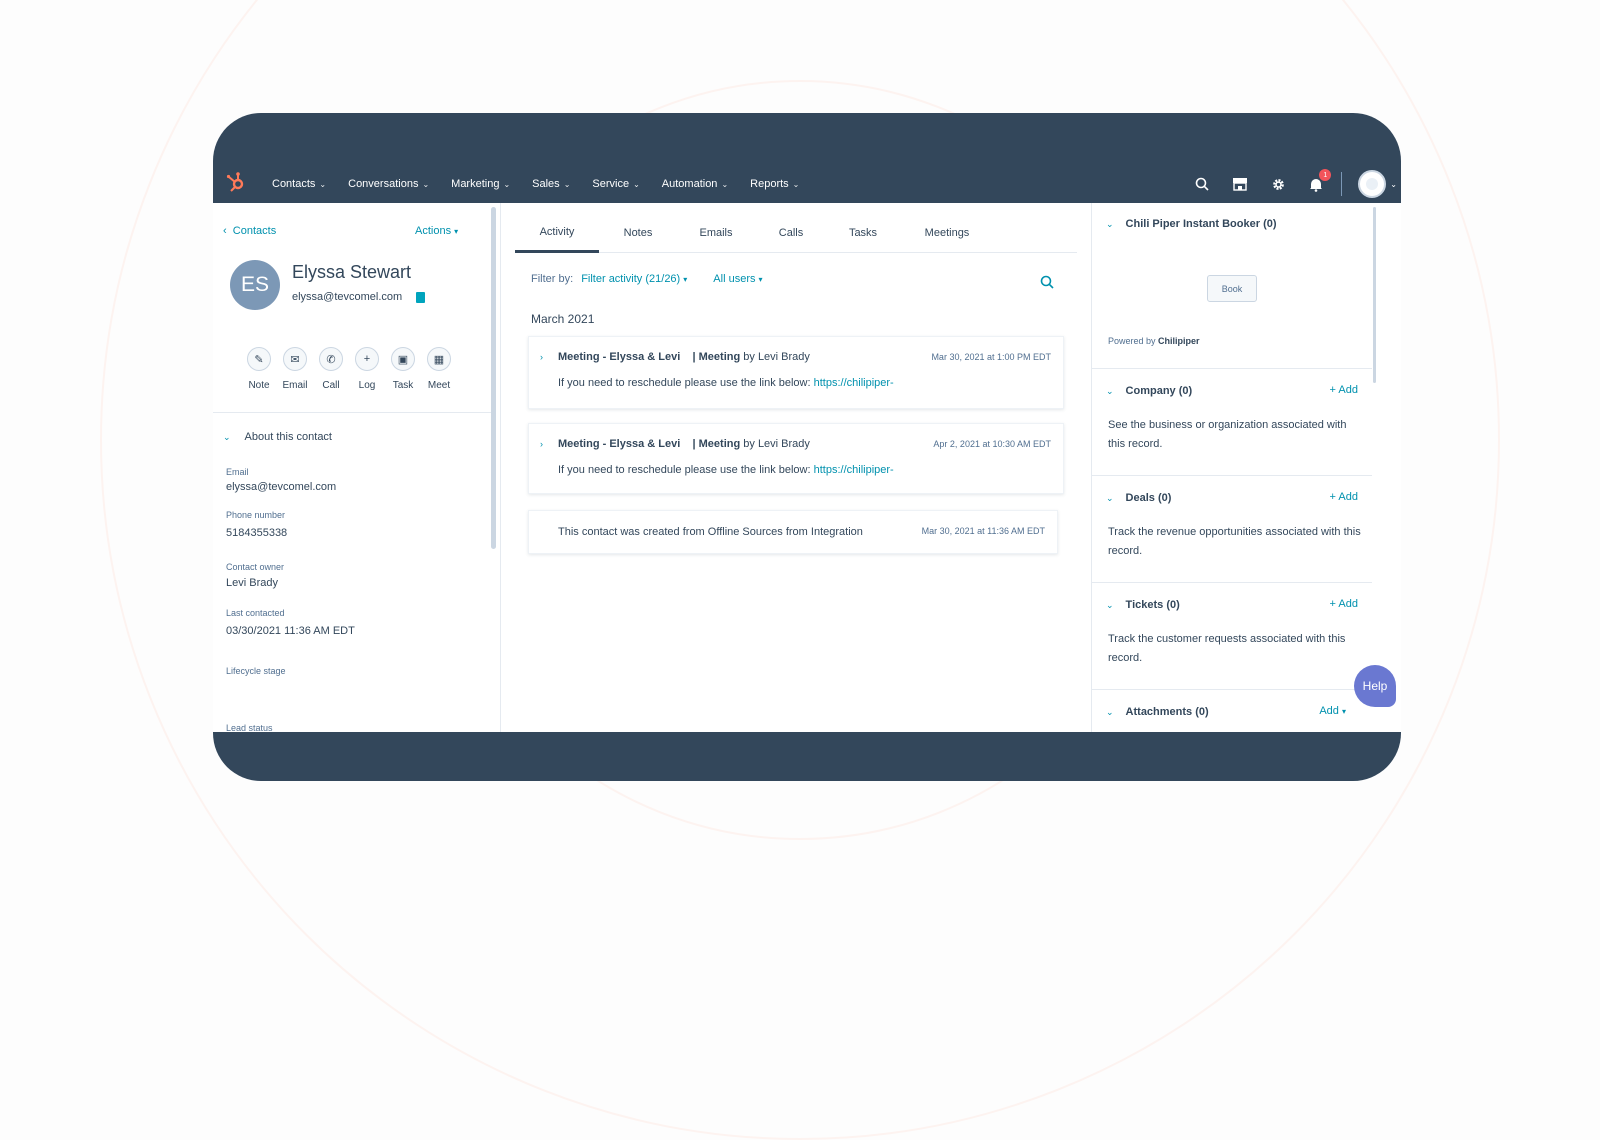 Image resolution: width=1600 pixels, height=1140 pixels. What do you see at coordinates (255, 285) in the screenshot?
I see `contact-avatar: ES` at bounding box center [255, 285].